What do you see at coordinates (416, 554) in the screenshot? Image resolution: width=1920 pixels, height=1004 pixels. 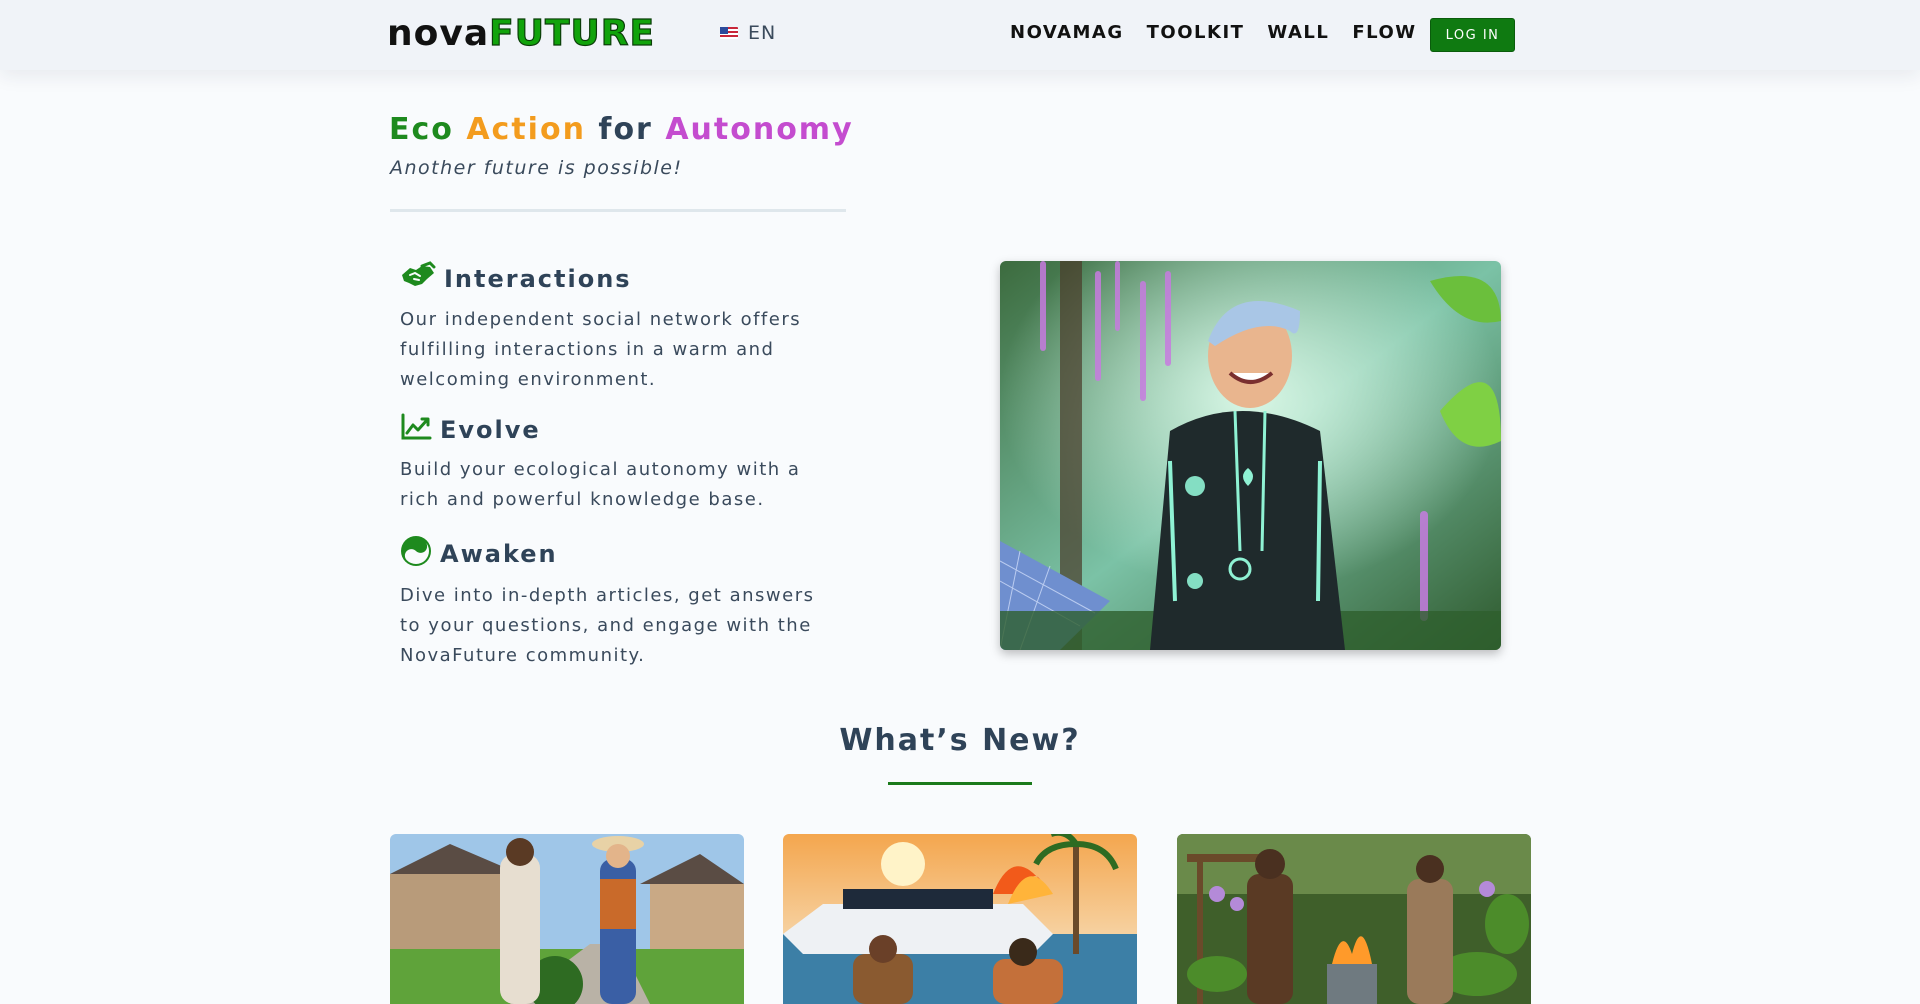 I see `yin-yang-icon` at bounding box center [416, 554].